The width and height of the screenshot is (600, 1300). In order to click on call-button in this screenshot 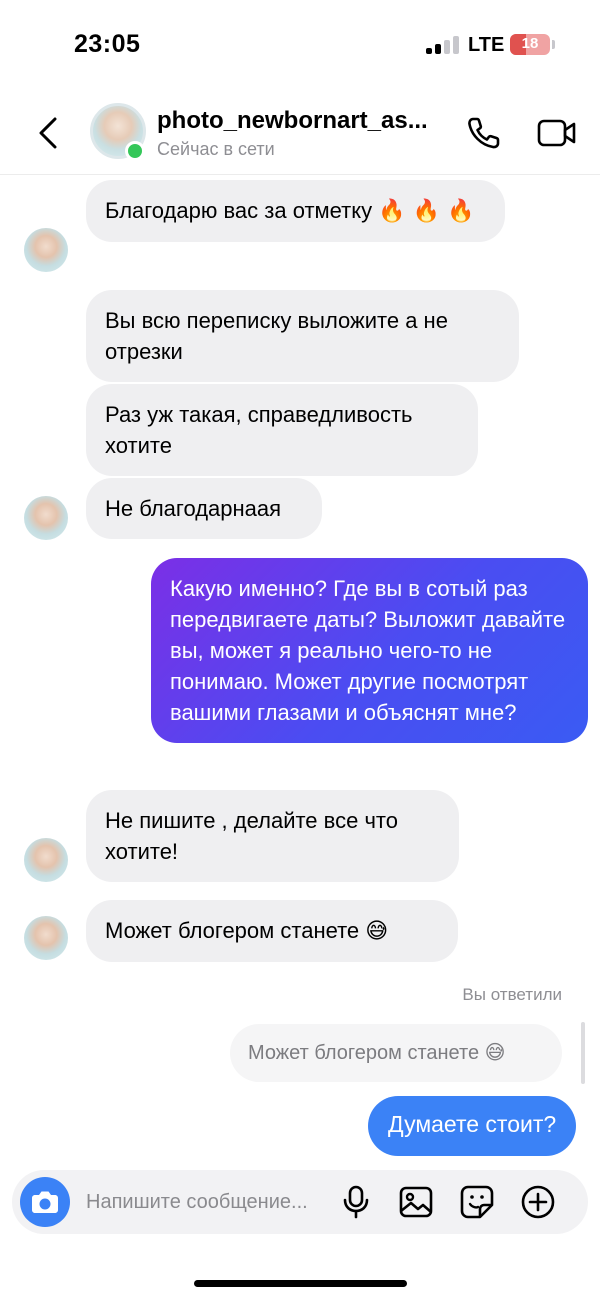, I will do `click(484, 133)`.